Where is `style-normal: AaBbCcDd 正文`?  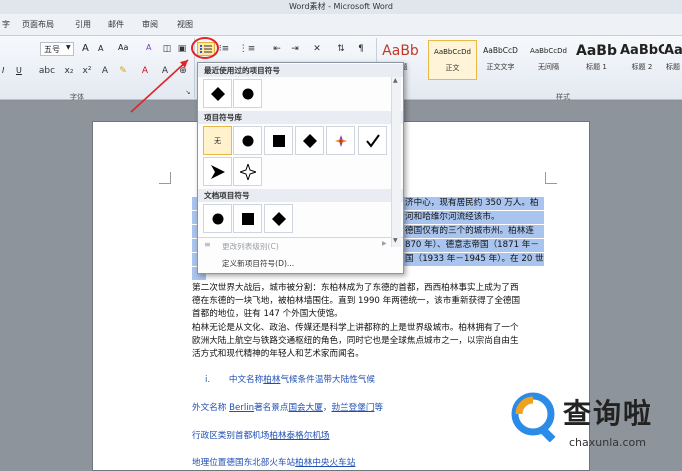 style-normal: AaBbCcDd 正文 is located at coordinates (452, 60).